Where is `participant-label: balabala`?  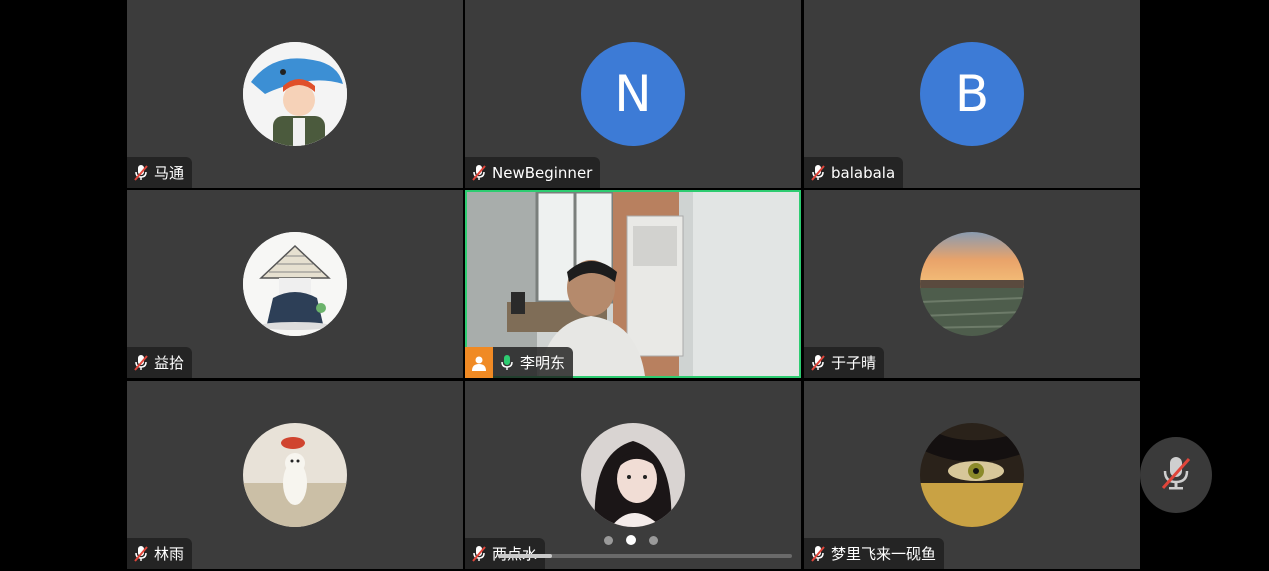 participant-label: balabala is located at coordinates (854, 172).